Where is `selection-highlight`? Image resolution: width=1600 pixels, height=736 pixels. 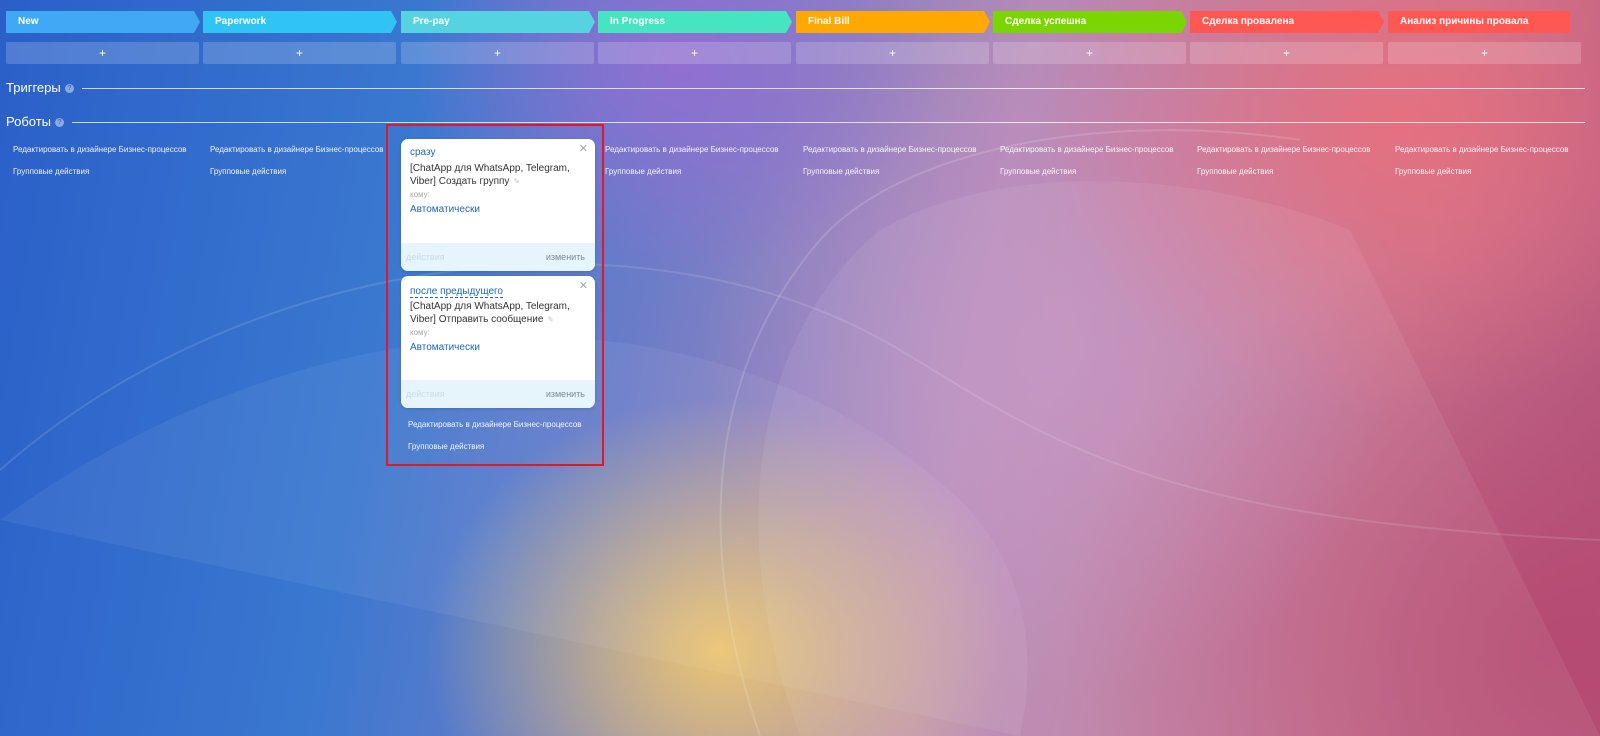 selection-highlight is located at coordinates (495, 295).